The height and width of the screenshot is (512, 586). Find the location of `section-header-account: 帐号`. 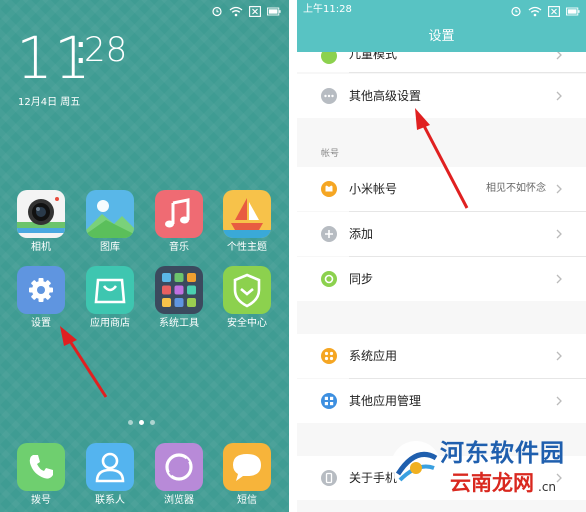

section-header-account: 帐号 is located at coordinates (330, 154).